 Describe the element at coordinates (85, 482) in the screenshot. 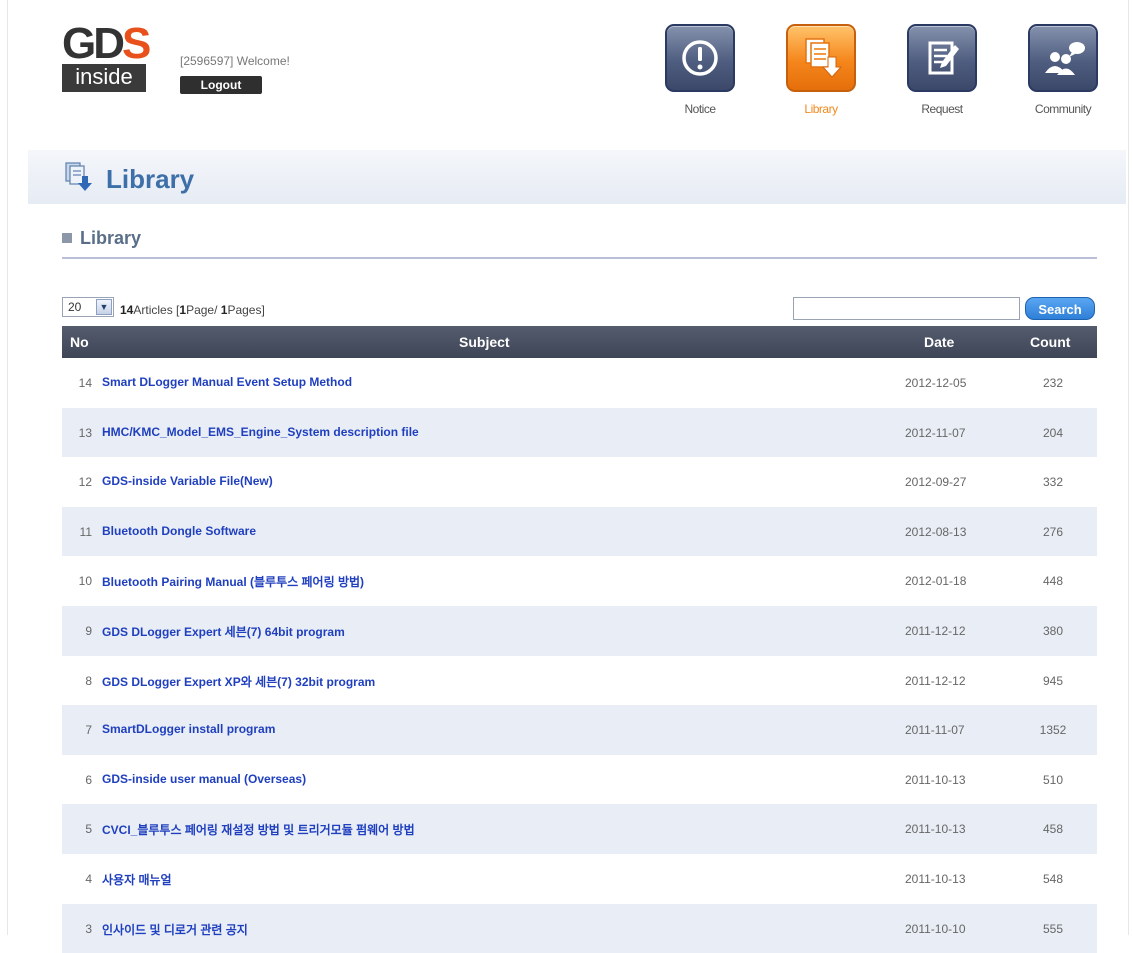

I see `row-number: 12` at that location.